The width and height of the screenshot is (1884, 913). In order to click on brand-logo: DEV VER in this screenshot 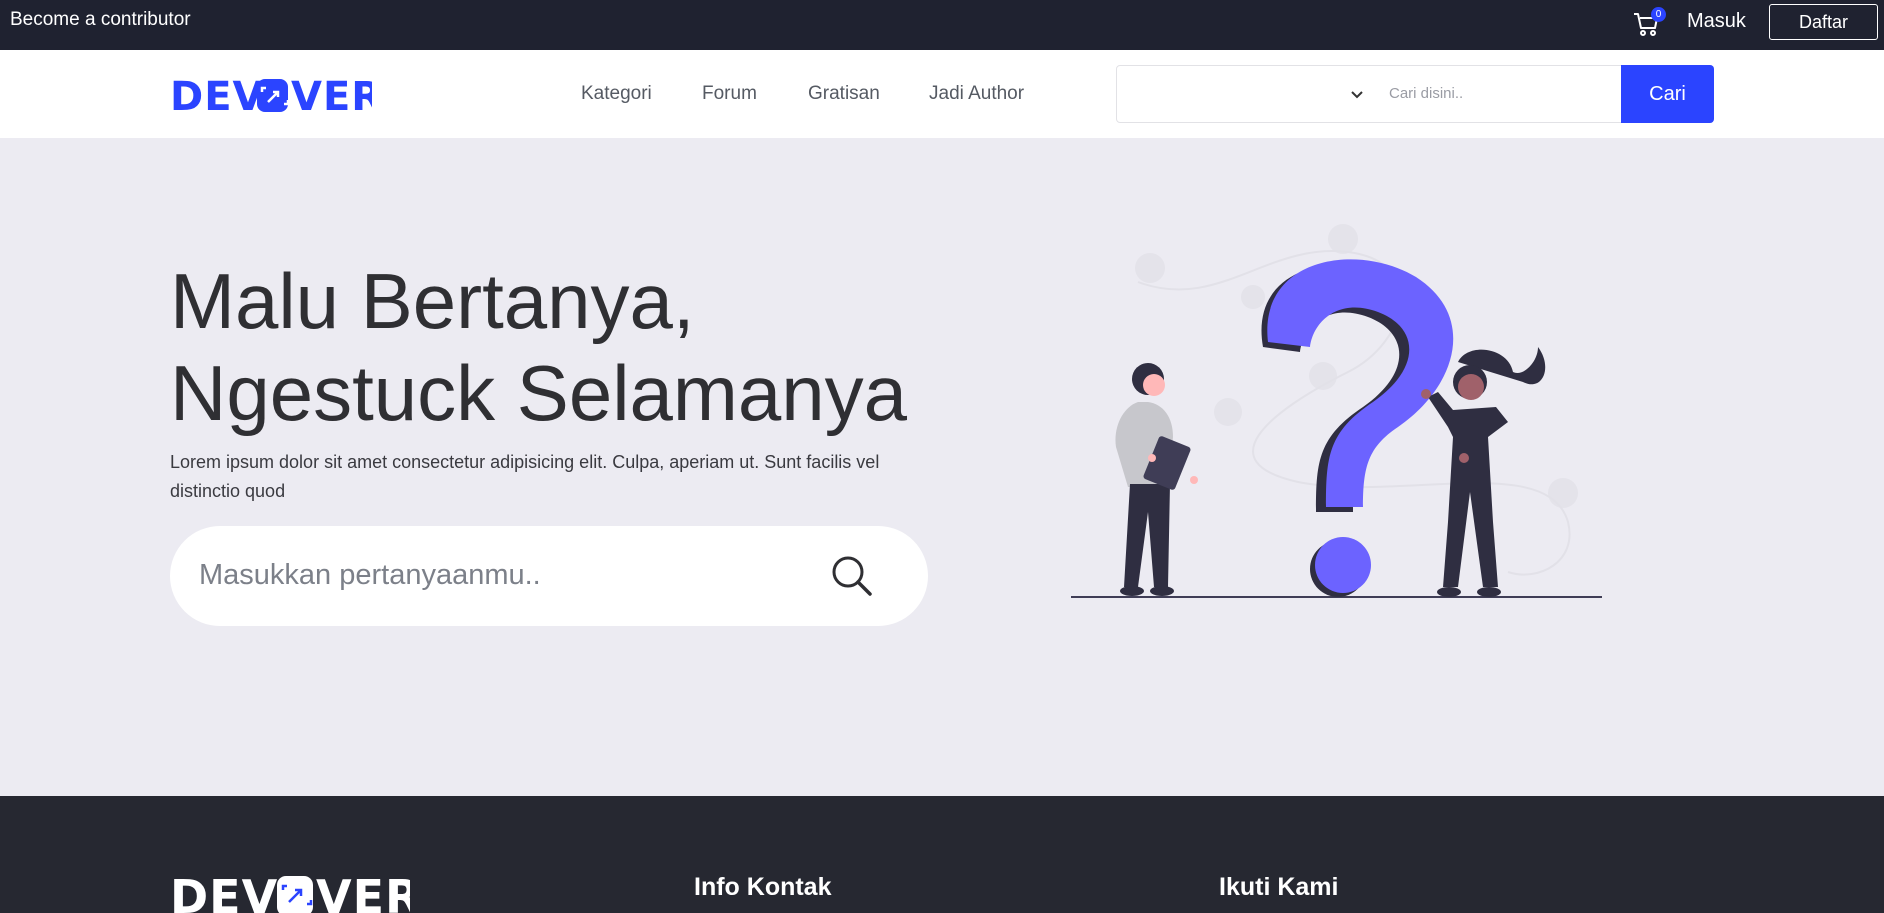, I will do `click(271, 95)`.